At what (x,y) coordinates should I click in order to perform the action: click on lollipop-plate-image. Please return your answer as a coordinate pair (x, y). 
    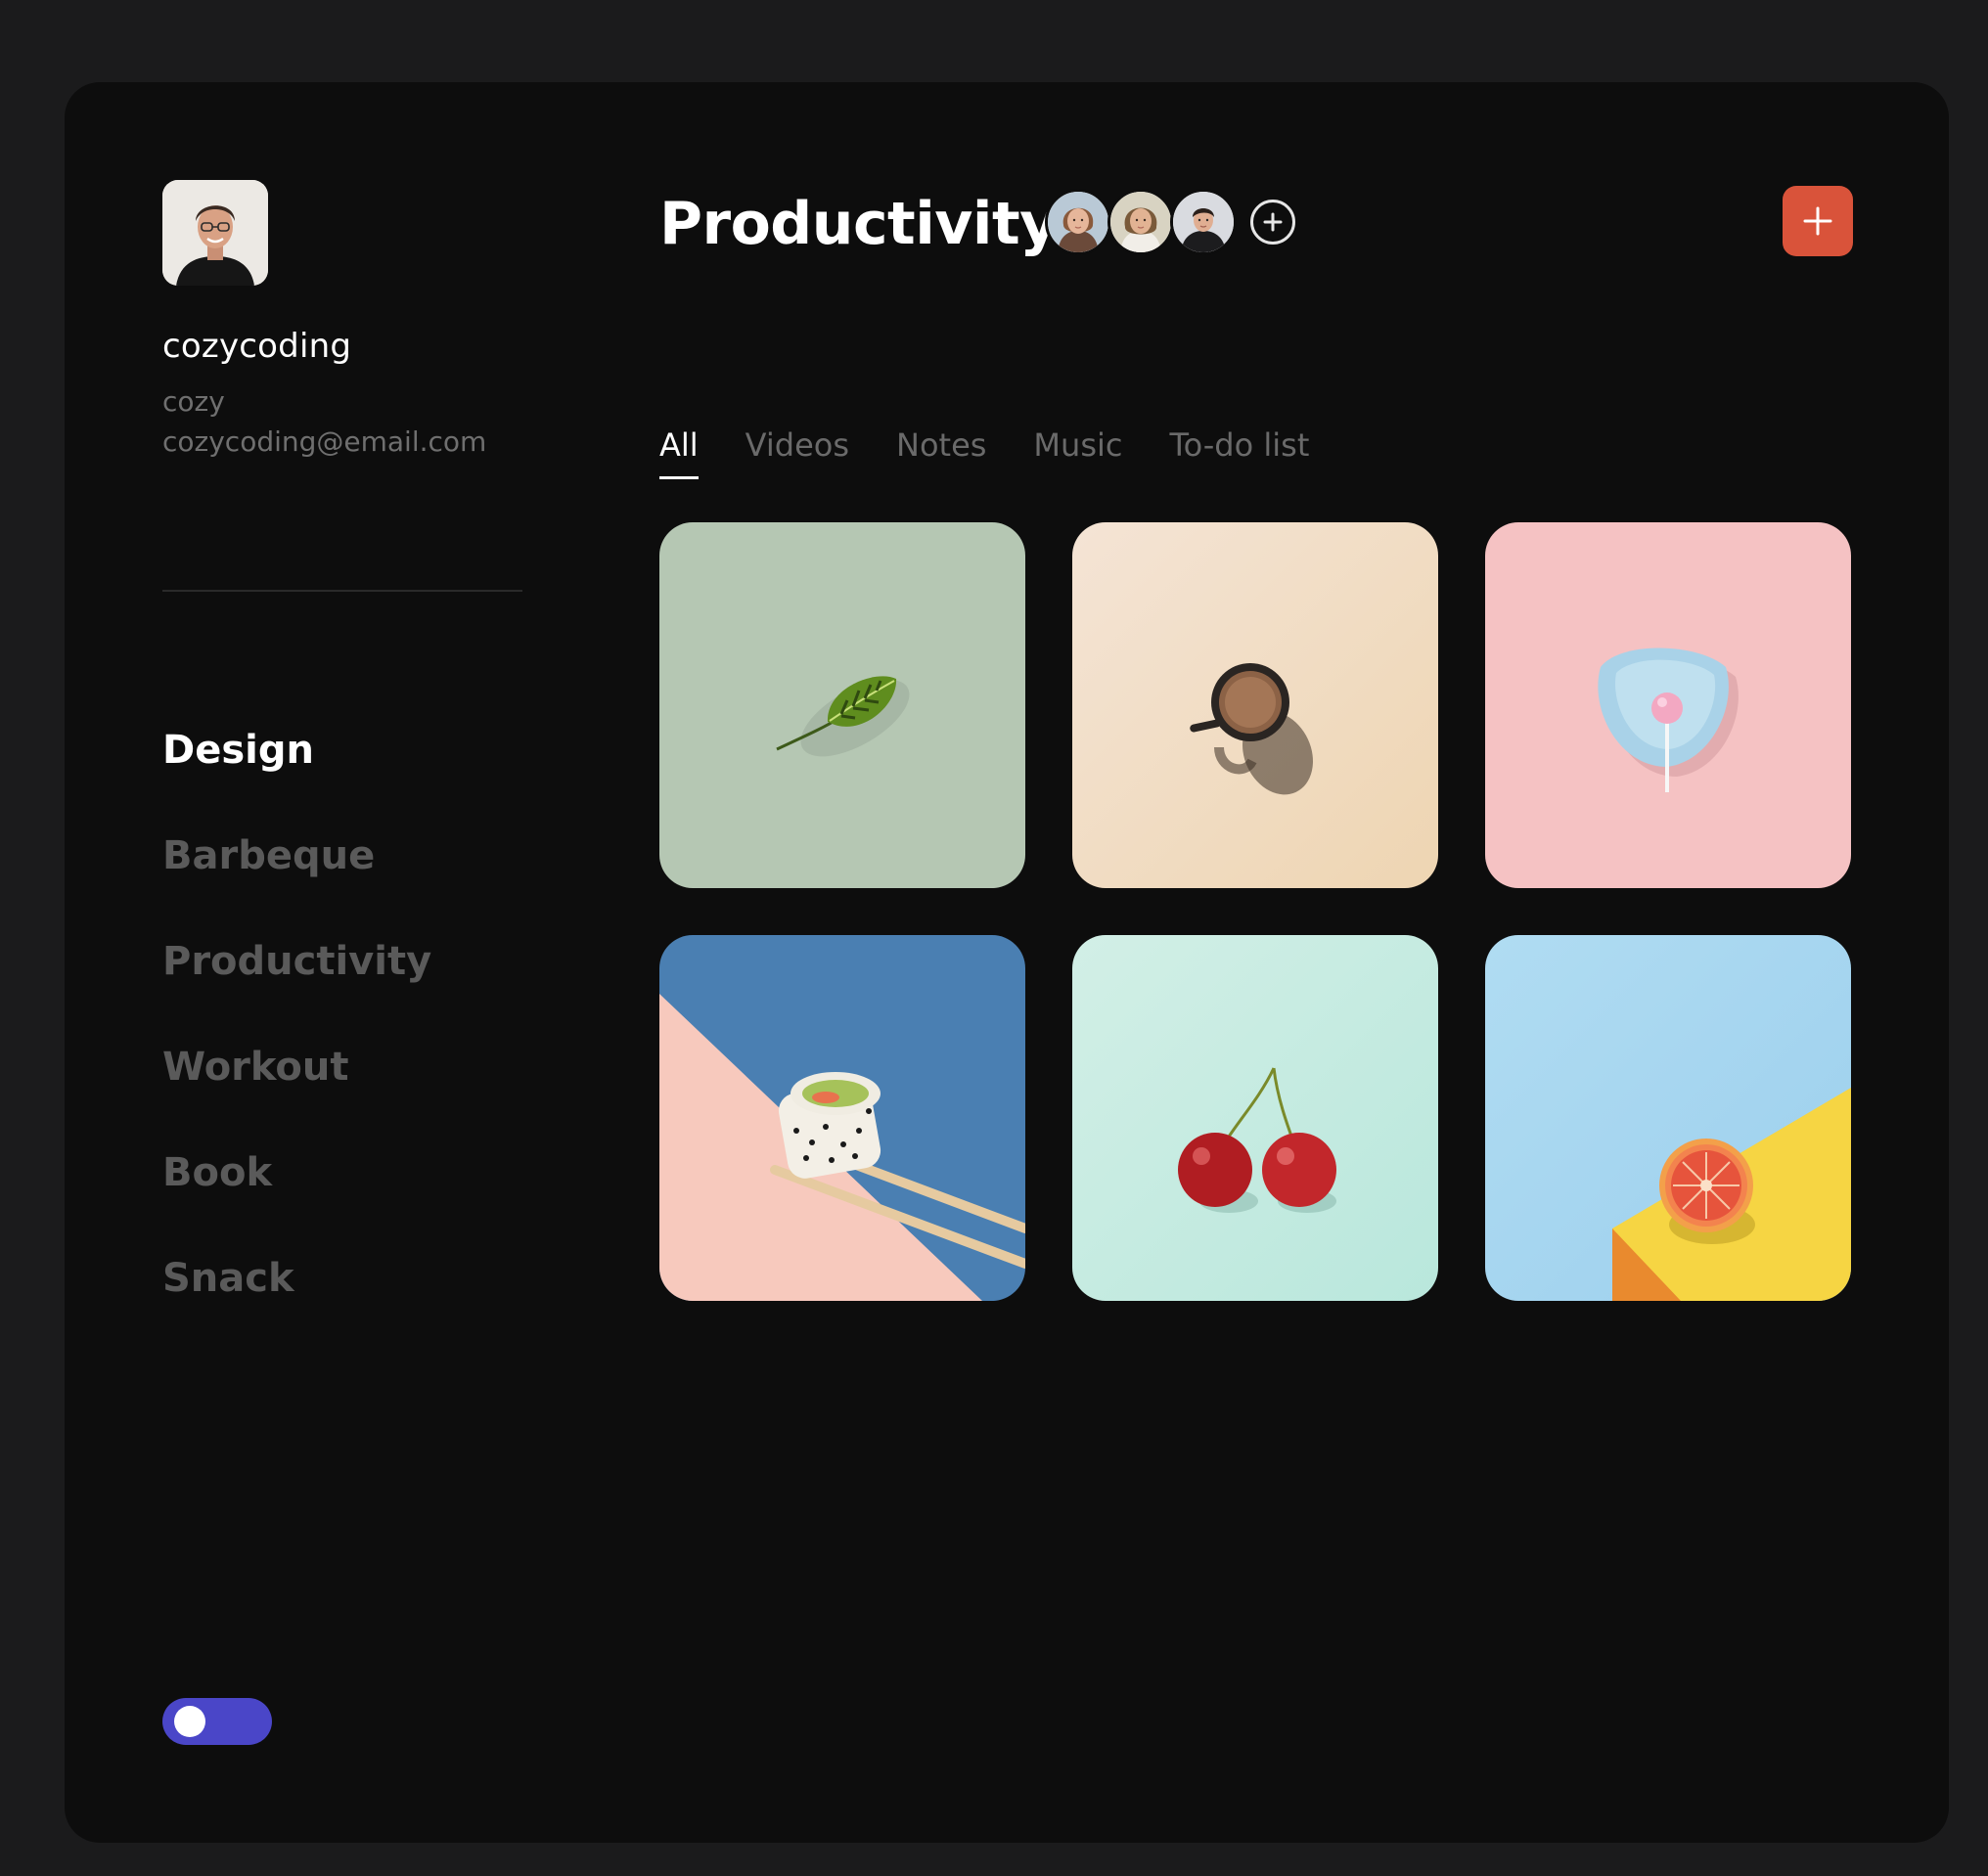
    Looking at the image, I should click on (1668, 705).